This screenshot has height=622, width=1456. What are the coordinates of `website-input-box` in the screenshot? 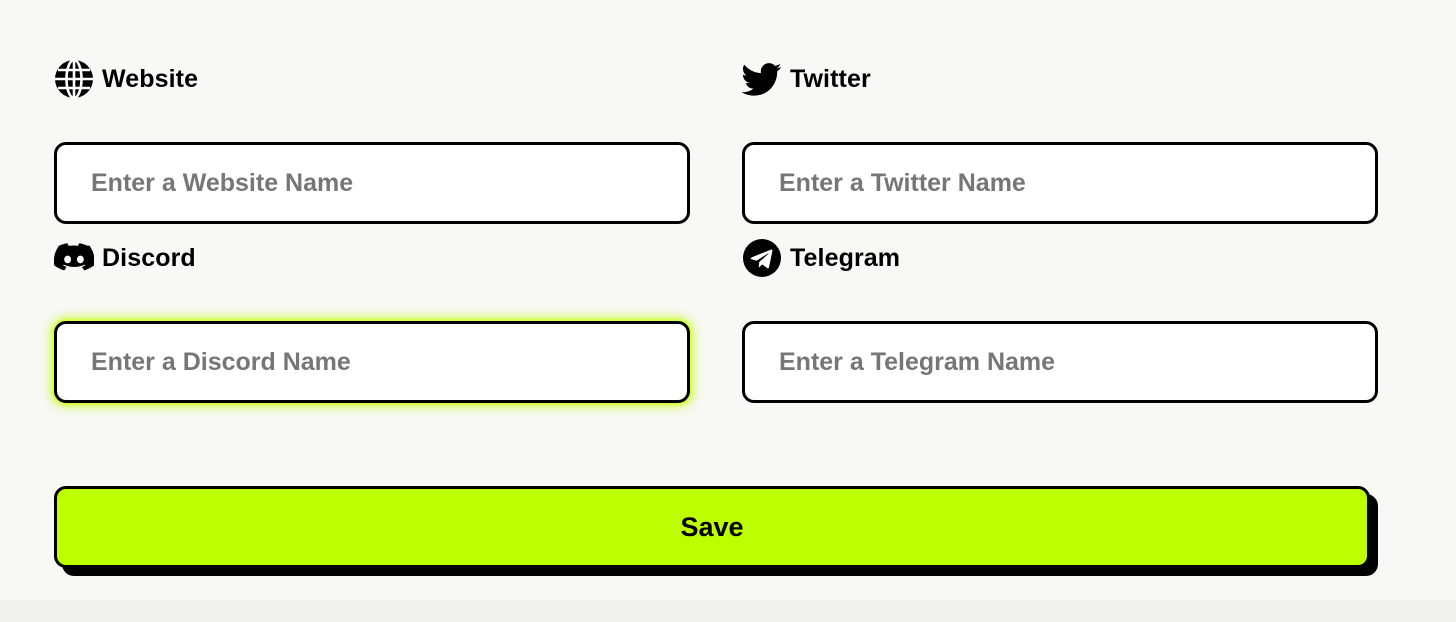 It's located at (372, 183).